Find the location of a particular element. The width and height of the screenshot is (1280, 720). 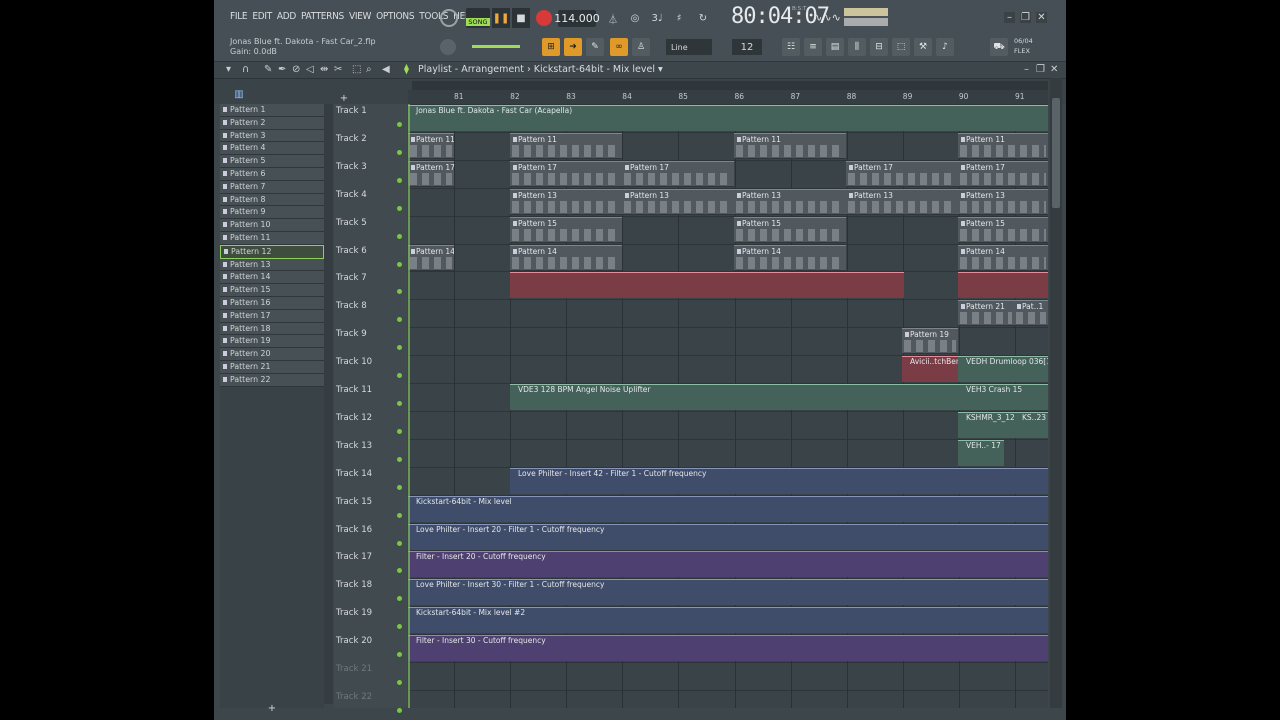

pattern-list-item: Pattern 4 is located at coordinates (272, 149).